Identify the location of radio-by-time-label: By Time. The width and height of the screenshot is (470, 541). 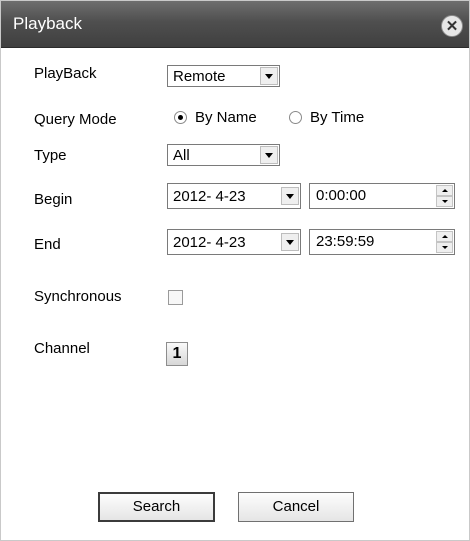
(337, 117).